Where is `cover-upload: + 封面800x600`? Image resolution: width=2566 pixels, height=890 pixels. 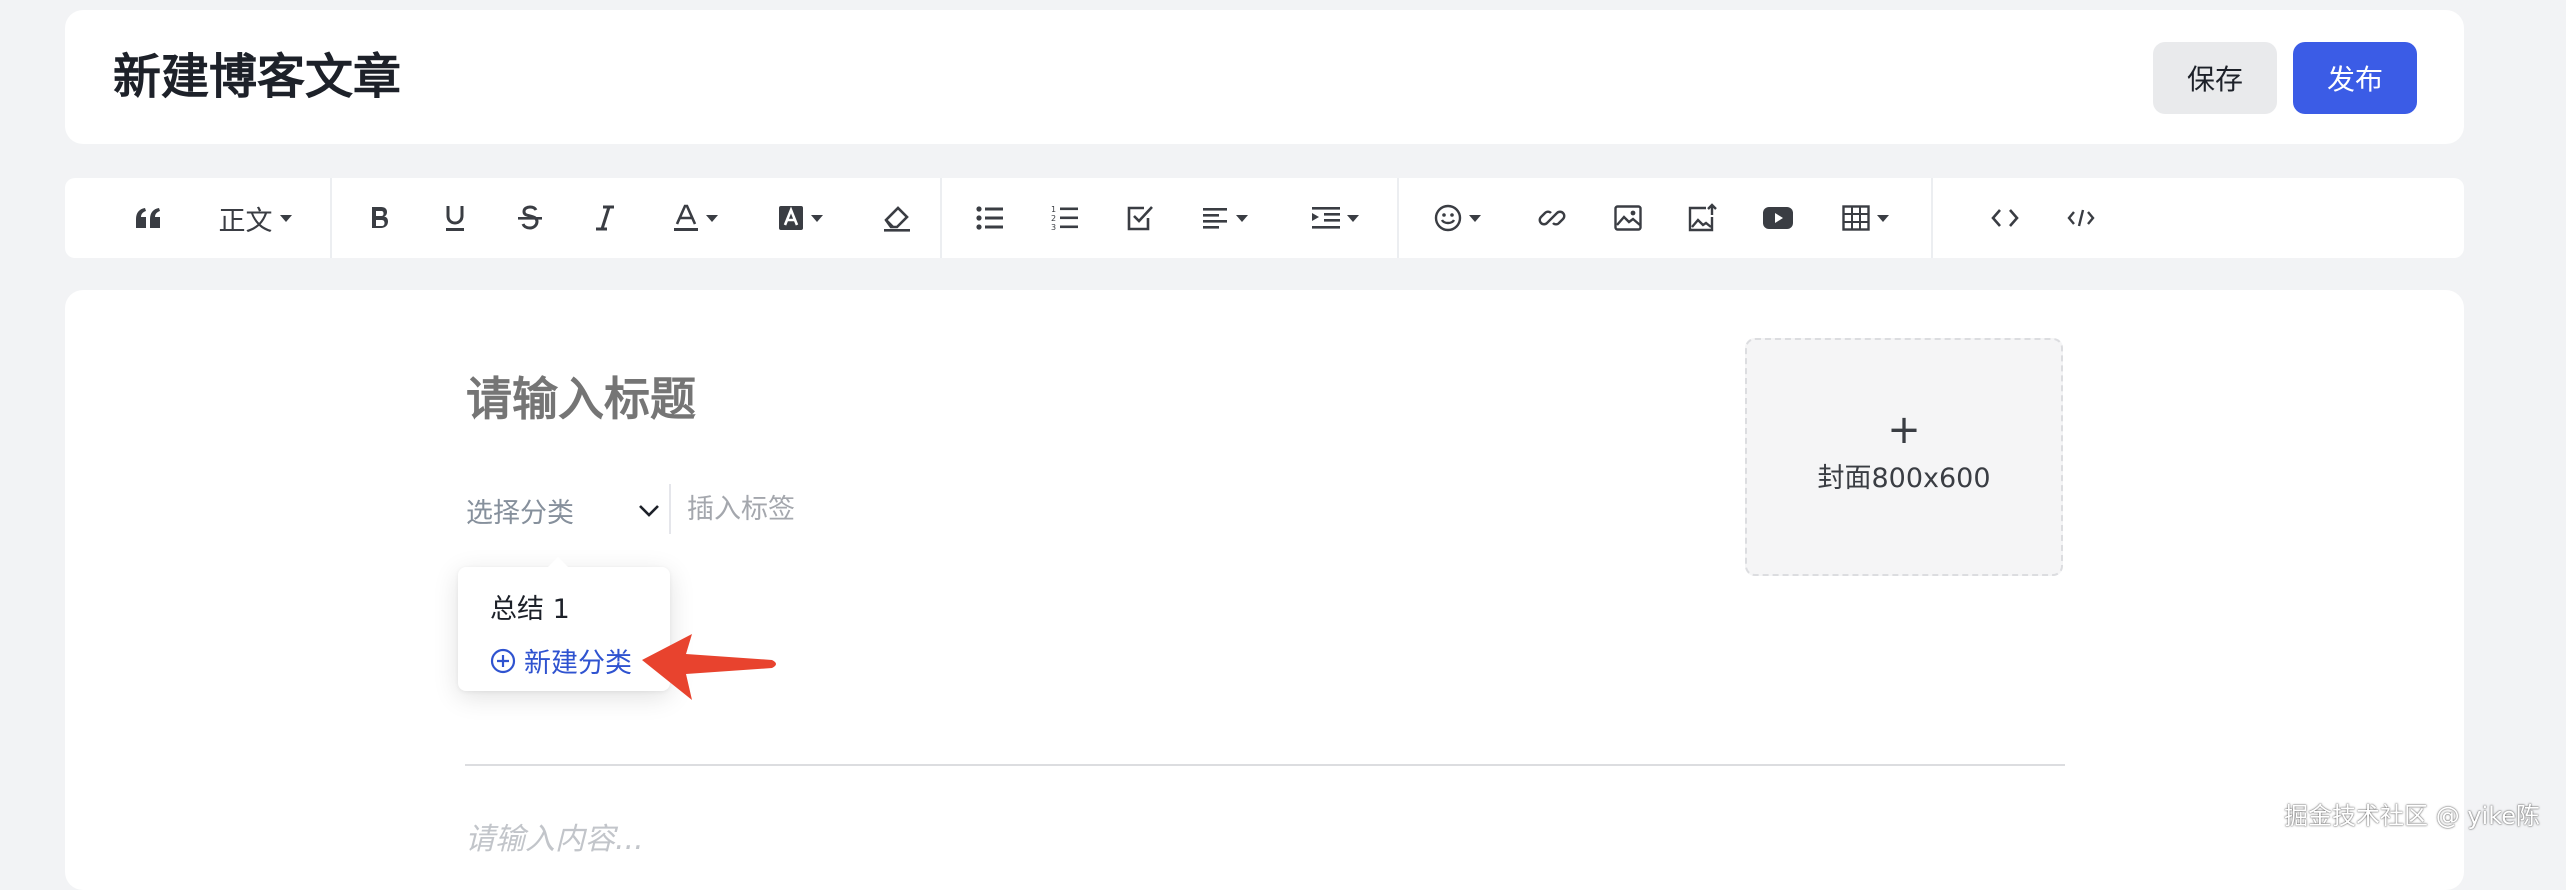
cover-upload: + 封面800x600 is located at coordinates (1904, 457).